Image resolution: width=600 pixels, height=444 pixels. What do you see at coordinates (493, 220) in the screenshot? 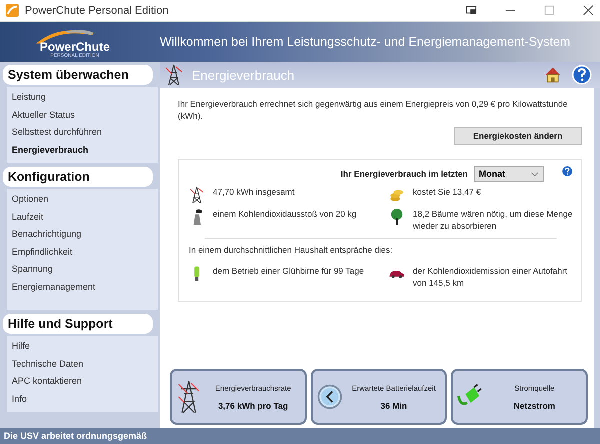
I see `stat-text: 18,2 Bäume wären nötig, um diese Menge wieder zu absorbieren` at bounding box center [493, 220].